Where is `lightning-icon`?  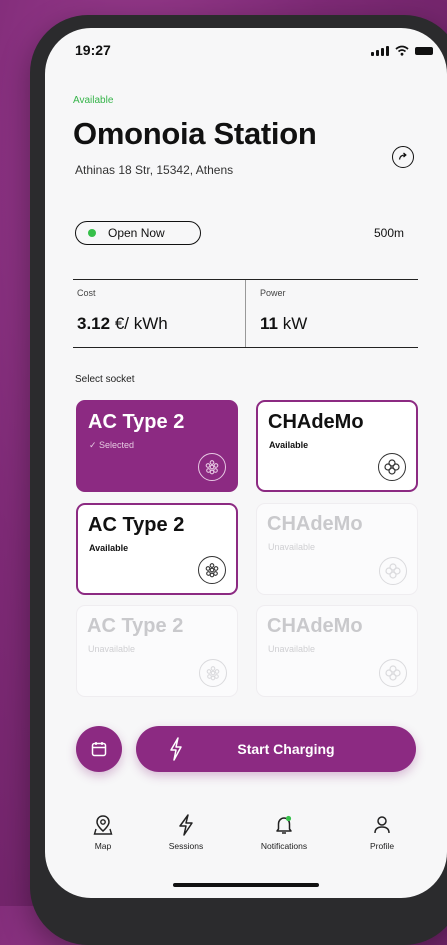 lightning-icon is located at coordinates (186, 825).